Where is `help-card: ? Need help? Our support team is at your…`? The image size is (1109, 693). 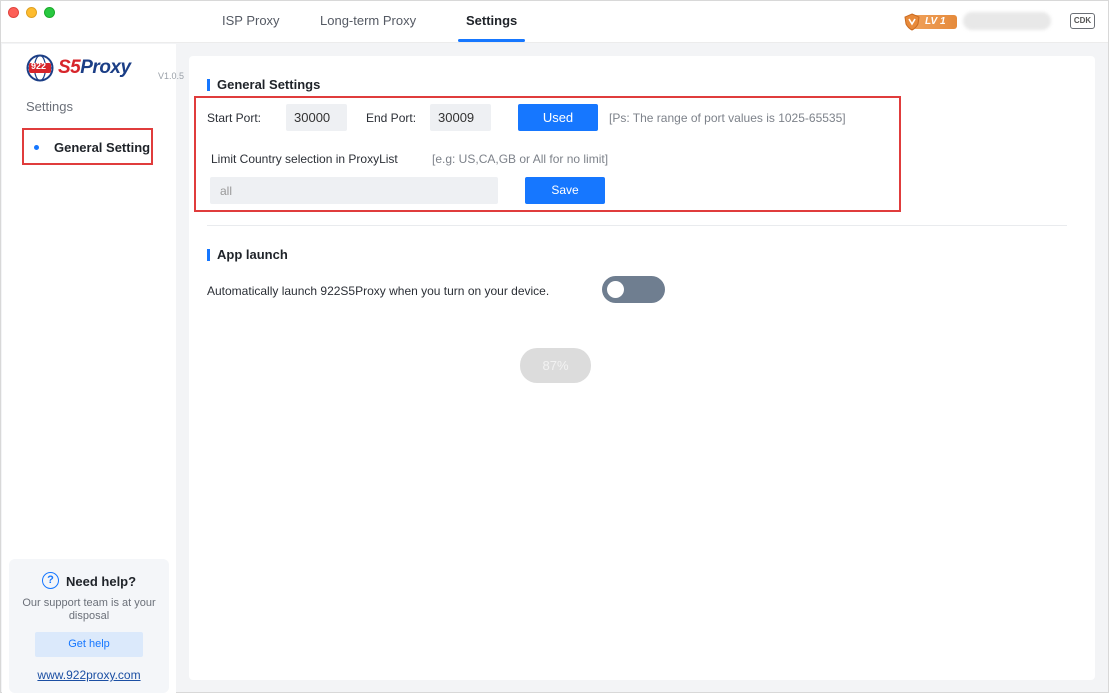 help-card: ? Need help? Our support team is at your… is located at coordinates (89, 626).